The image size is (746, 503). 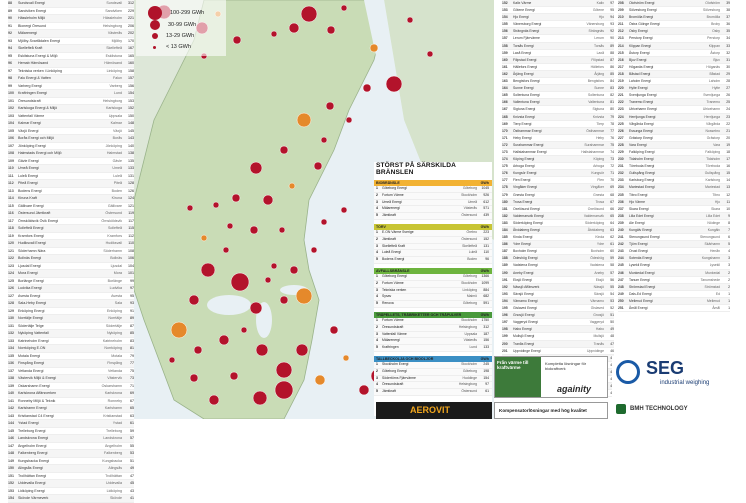 What do you see at coordinates (670, 377) in the screenshot?
I see `ad-seg: SEG industrial weighing` at bounding box center [670, 377].